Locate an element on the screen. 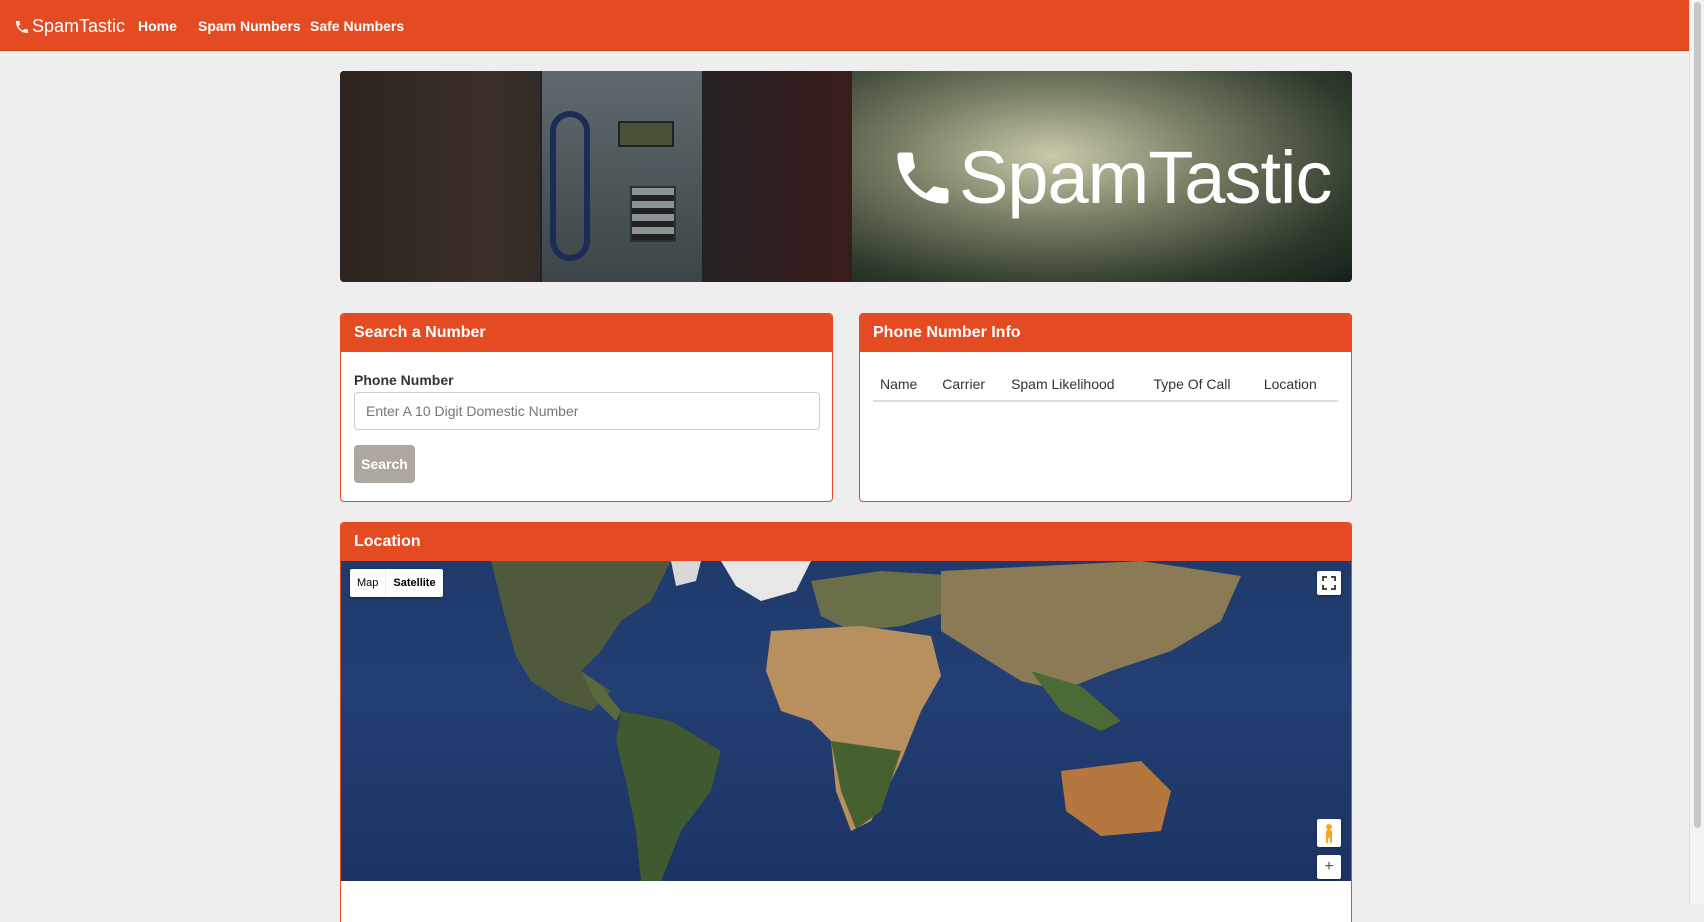 Image resolution: width=1704 pixels, height=922 pixels. nav-spam-numbers: Spam Numbers is located at coordinates (249, 26).